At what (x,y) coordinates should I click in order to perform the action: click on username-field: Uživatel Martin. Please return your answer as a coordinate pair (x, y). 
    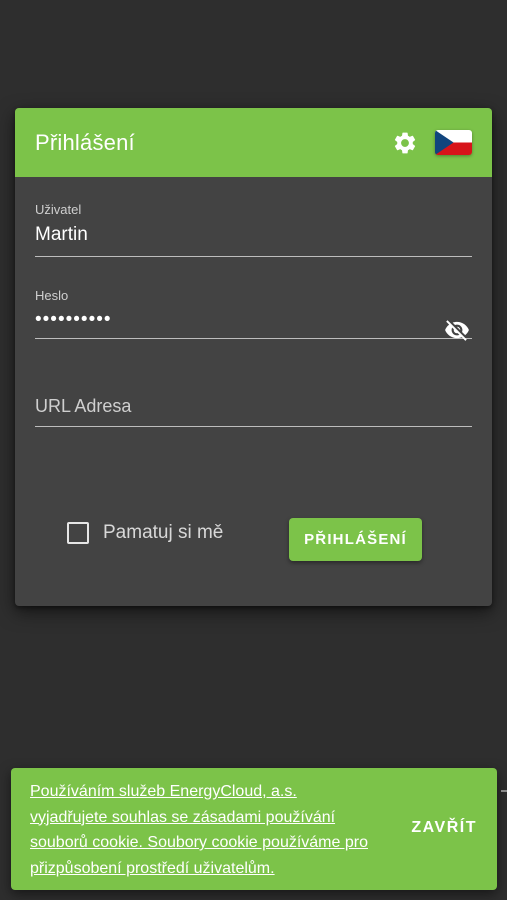
    Looking at the image, I should click on (253, 229).